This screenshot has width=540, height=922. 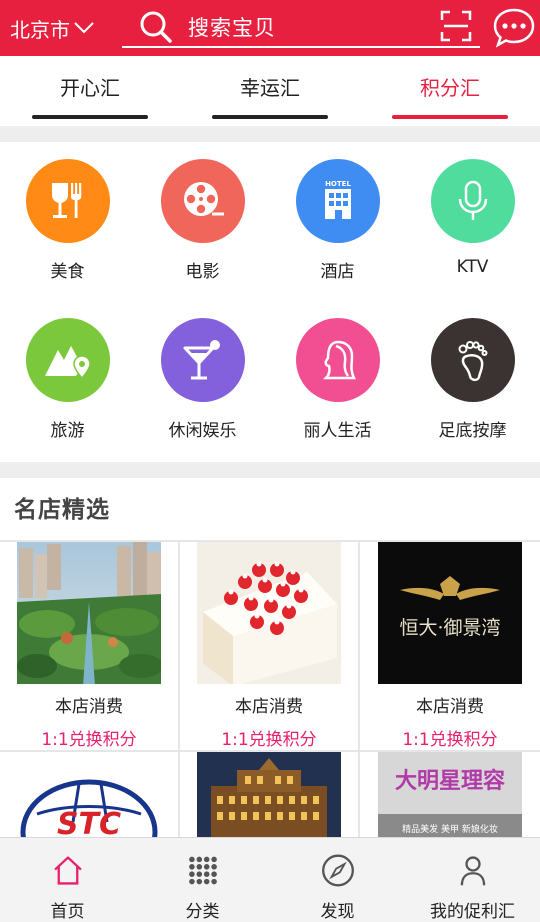 I want to click on category-label: KTV, so click(x=472, y=267).